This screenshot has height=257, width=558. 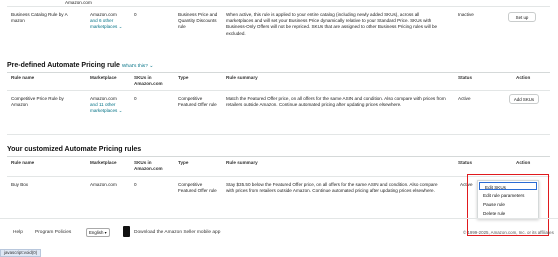 What do you see at coordinates (105, 232) in the screenshot?
I see `chevron-down-icon: ▾` at bounding box center [105, 232].